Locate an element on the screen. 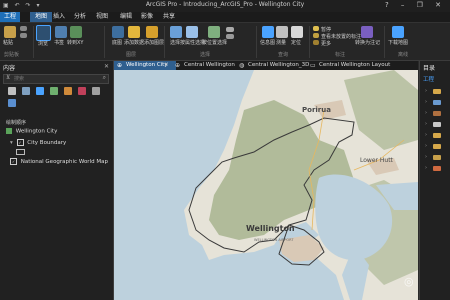 The height and width of the screenshot is (300, 450). list-by-drawing-order-icon is located at coordinates (12, 91).